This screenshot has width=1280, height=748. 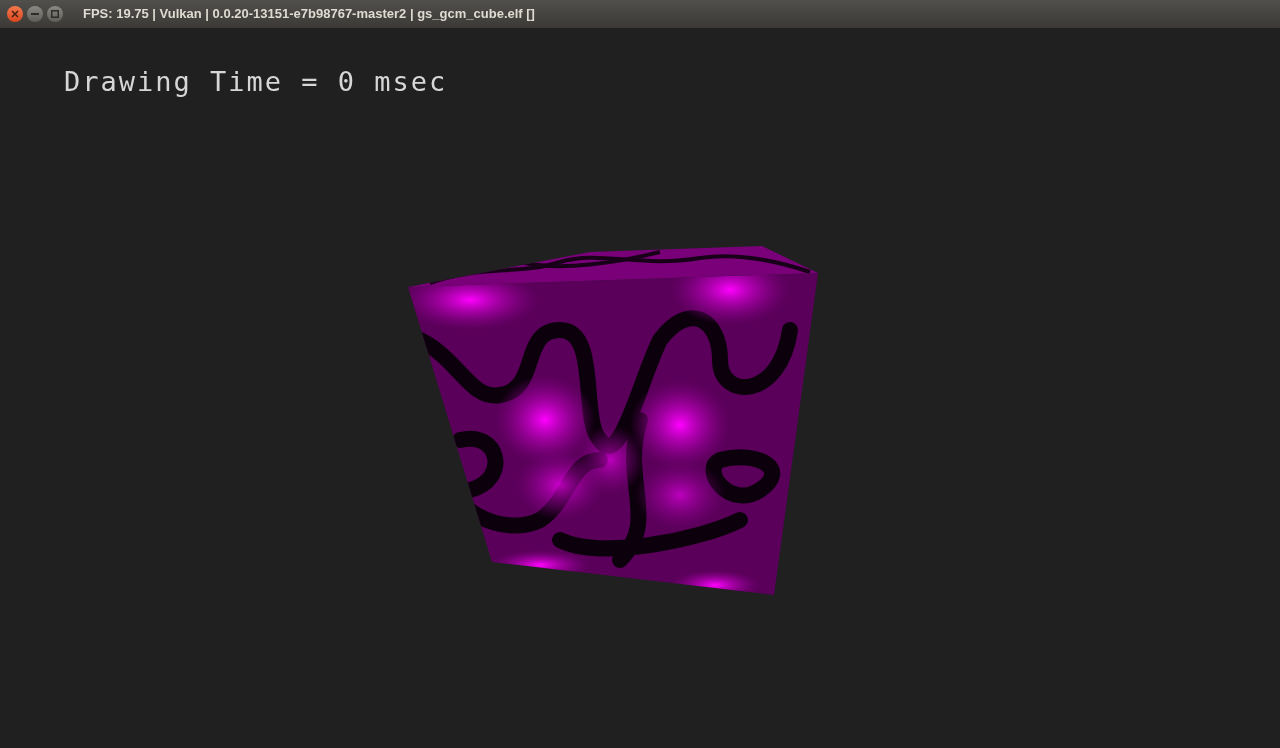 I want to click on window-title: FPS: 19.75 | Vulkan | 0.0.20-13151-e7b98767-master2 | gs_gcm_cube.elf [], so click(x=309, y=14).